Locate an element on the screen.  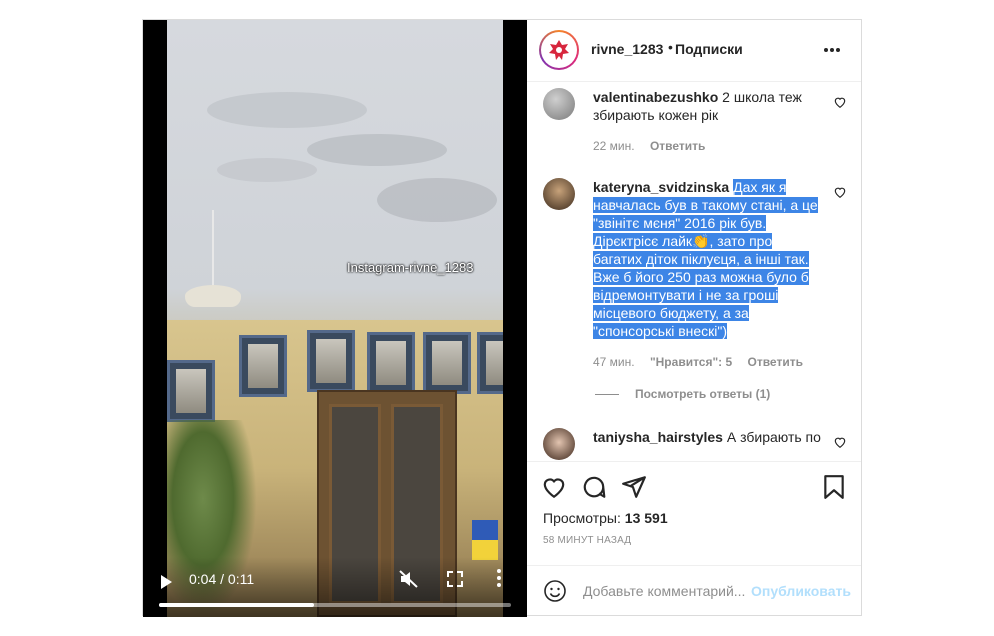
views-count: 13 591 is located at coordinates (646, 518).